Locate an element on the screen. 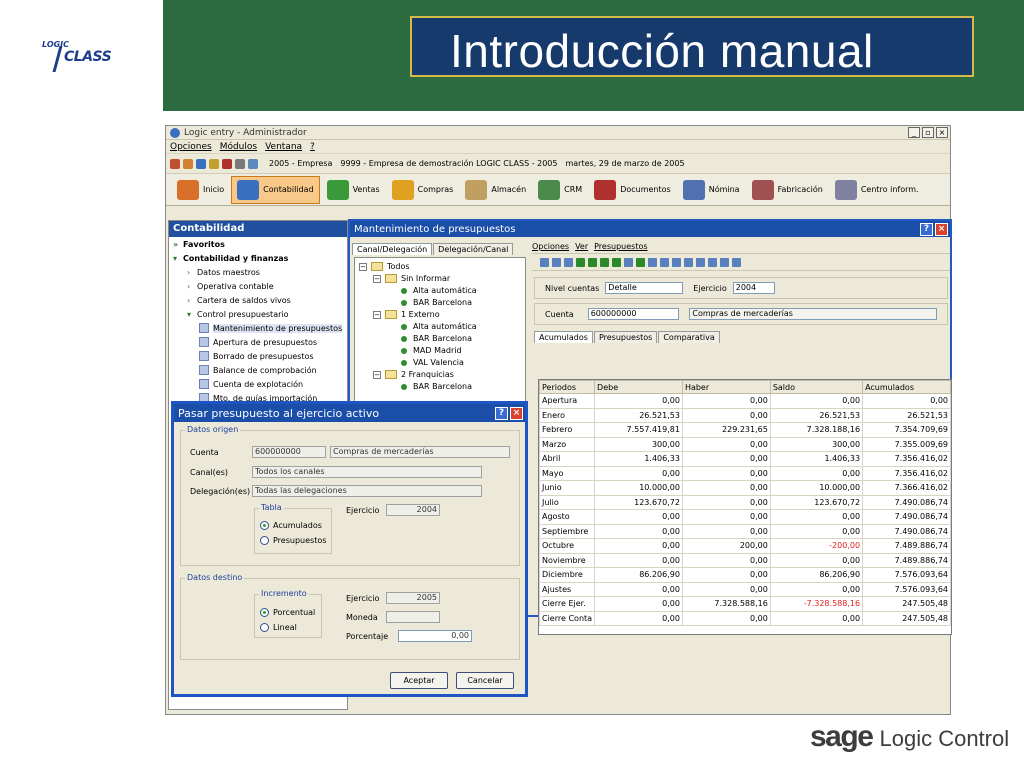 The image size is (1024, 768). list-icon is located at coordinates (240, 163).